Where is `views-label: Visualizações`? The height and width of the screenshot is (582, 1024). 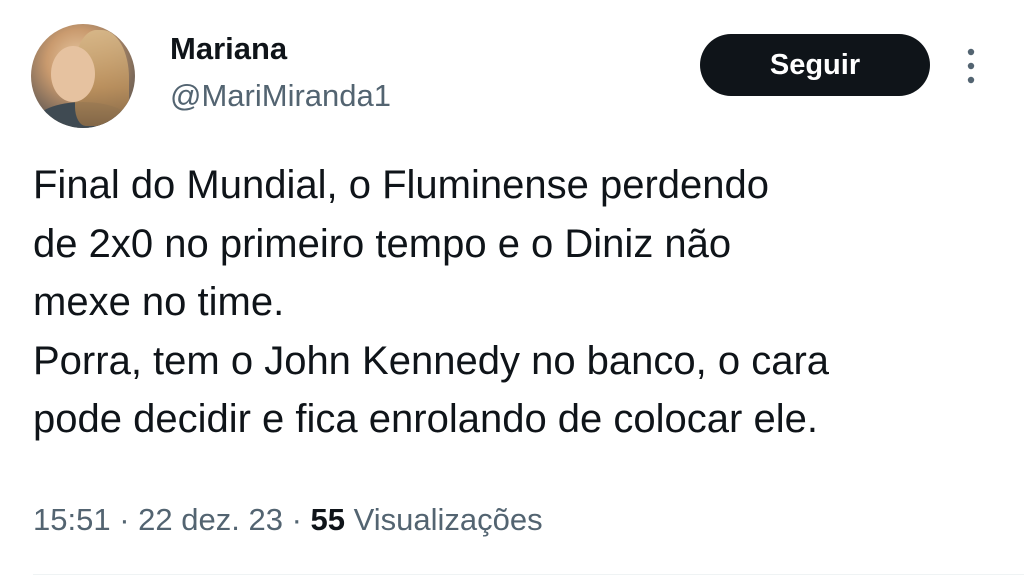
views-label: Visualizações is located at coordinates (448, 519).